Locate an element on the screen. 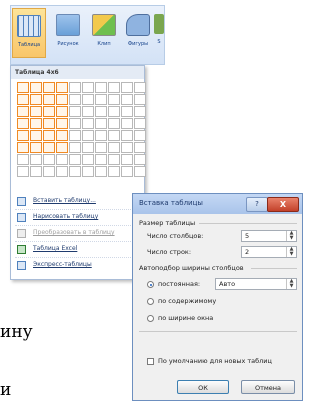  menu-item-quick-tables: Экспресс-таблицы is located at coordinates (79, 265).